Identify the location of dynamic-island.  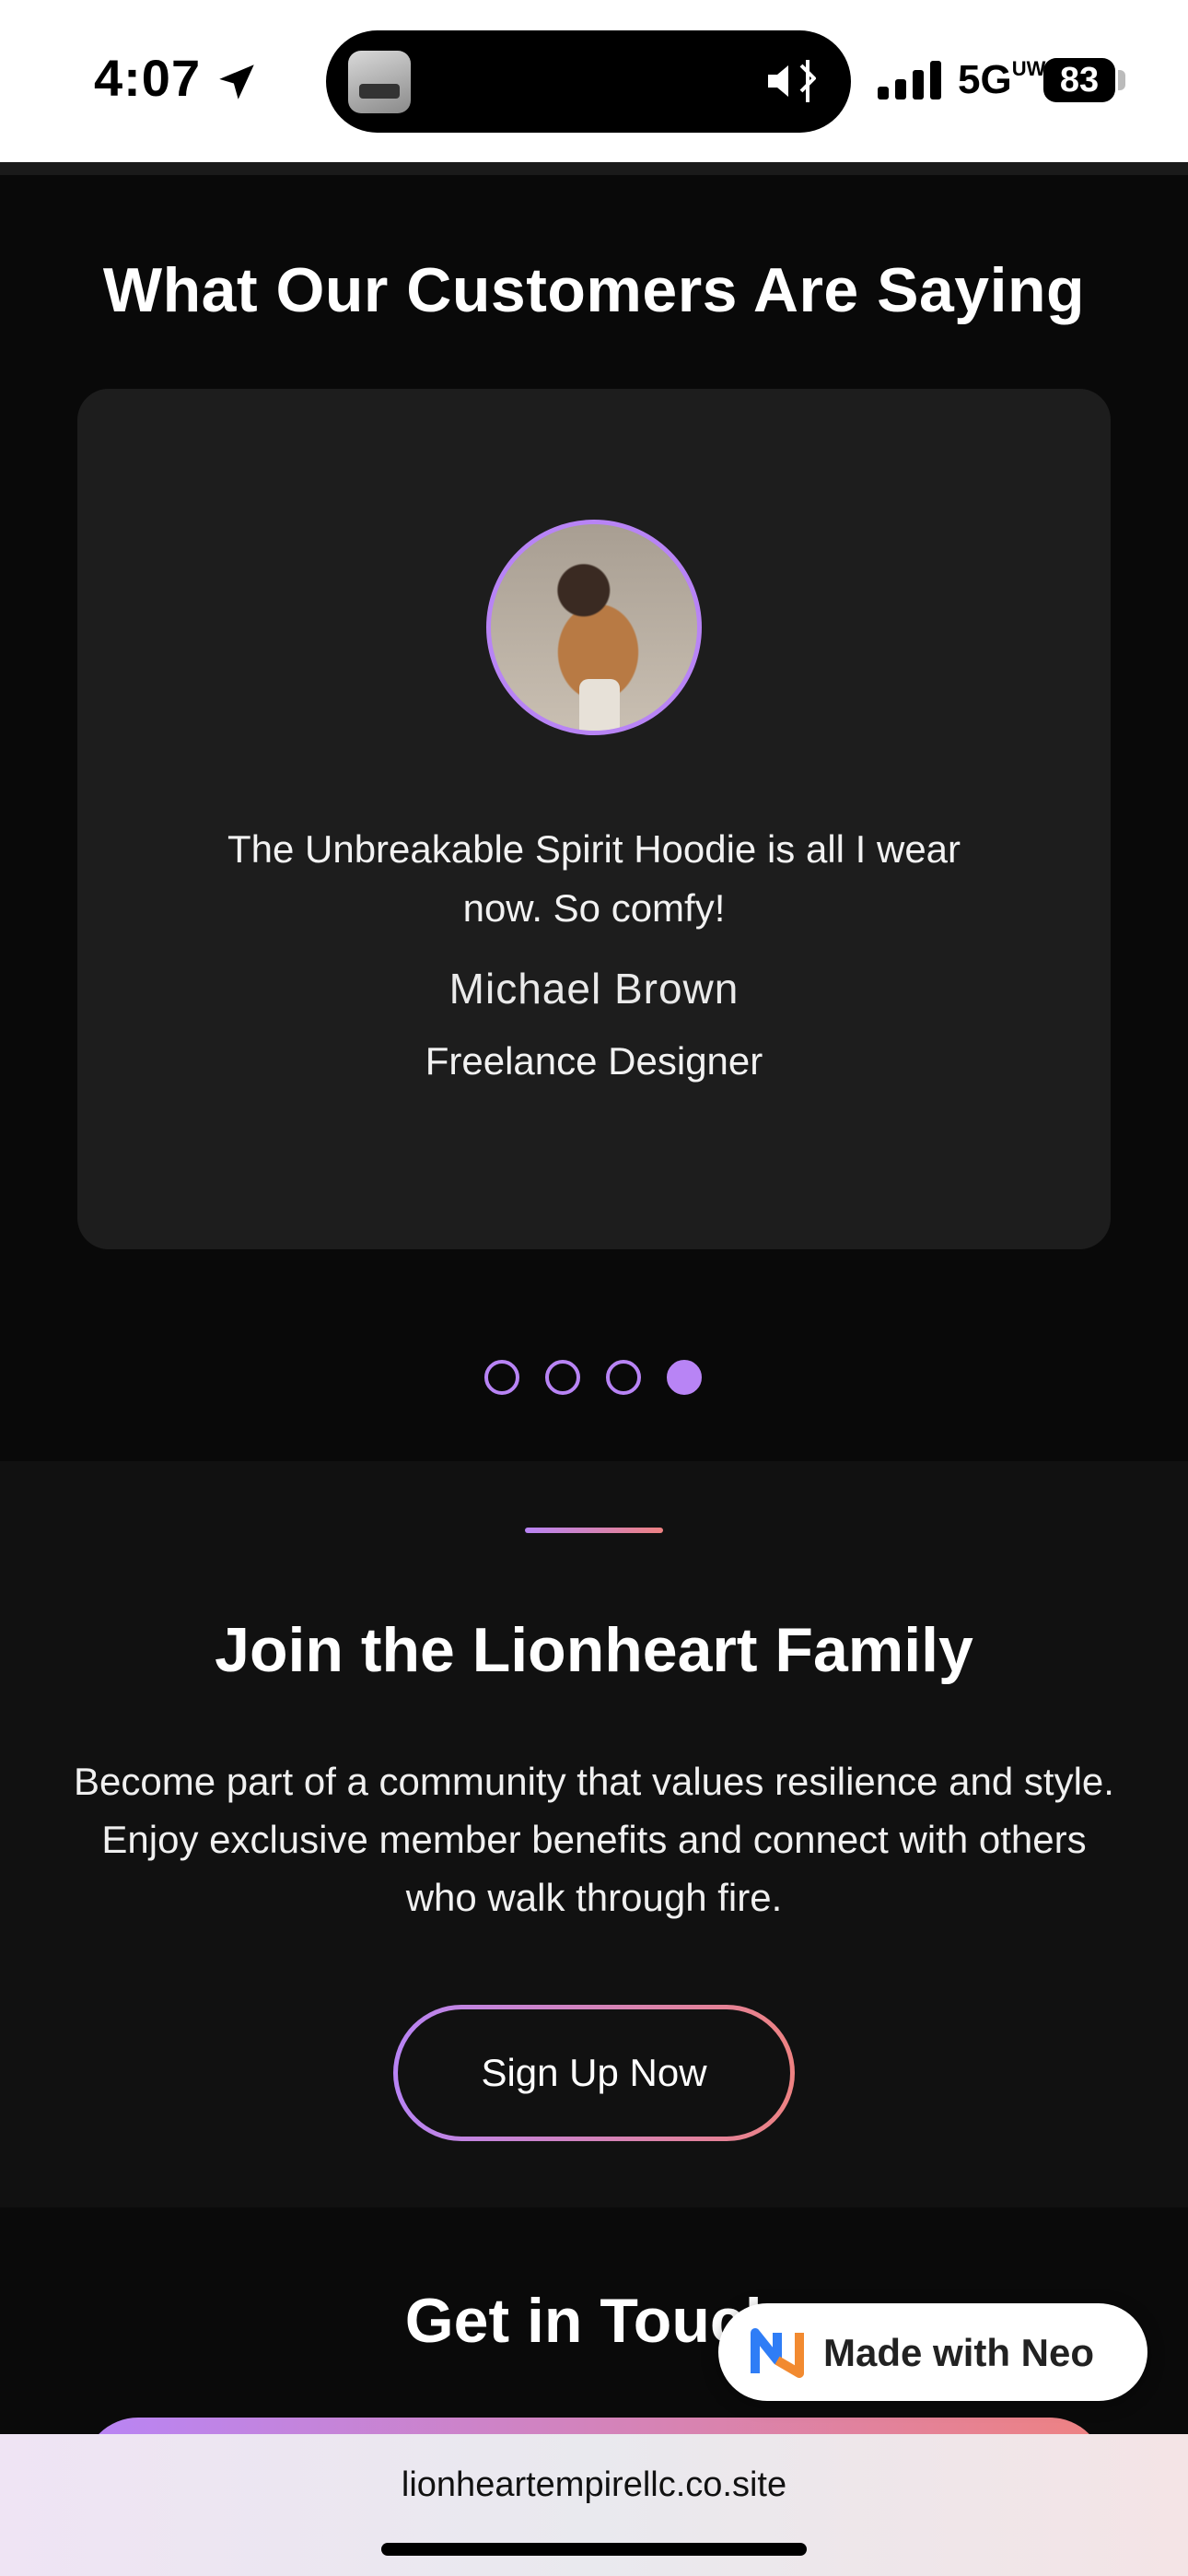
(588, 81).